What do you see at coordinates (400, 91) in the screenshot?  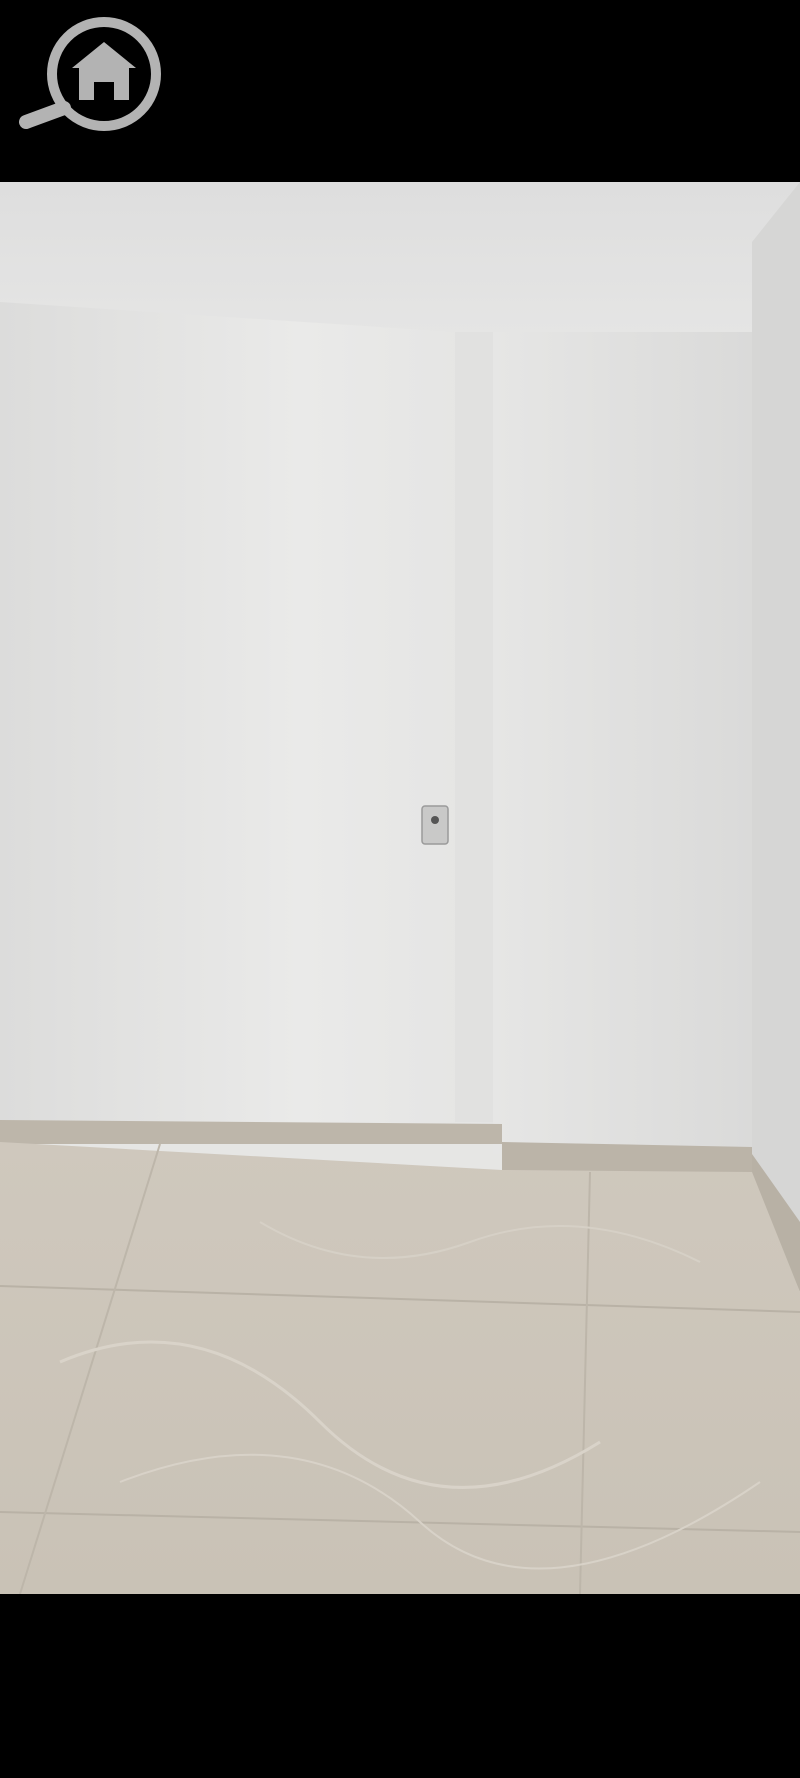 I see `top-bar` at bounding box center [400, 91].